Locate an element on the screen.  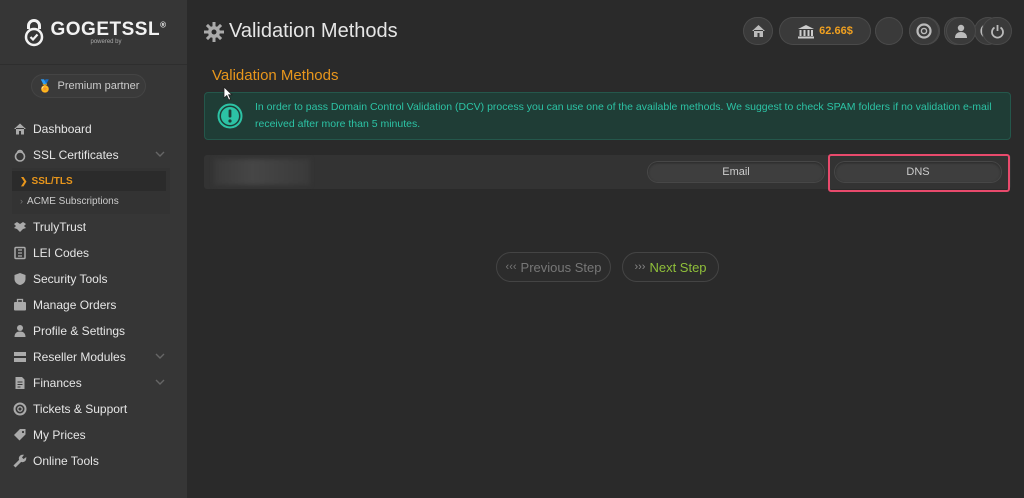
exclamation-icon is located at coordinates (230, 116).